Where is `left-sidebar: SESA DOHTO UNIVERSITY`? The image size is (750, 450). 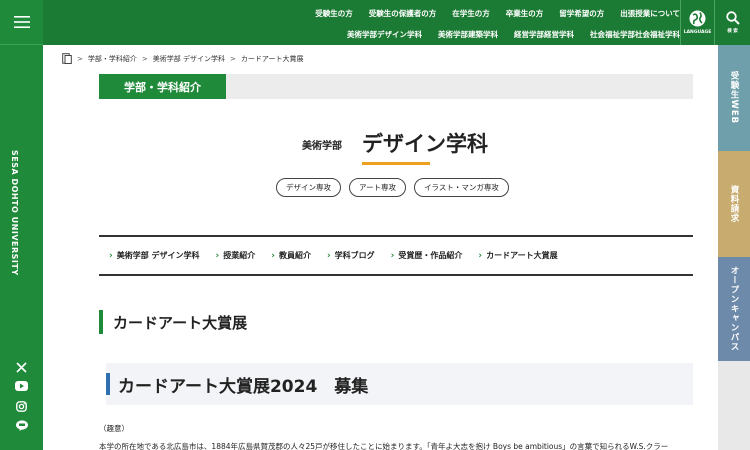 left-sidebar: SESA DOHTO UNIVERSITY is located at coordinates (21, 225).